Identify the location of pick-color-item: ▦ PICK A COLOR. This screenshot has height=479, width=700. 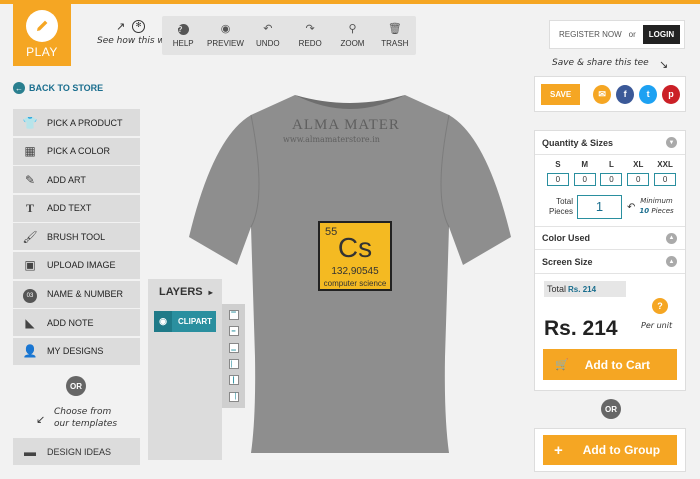
(76, 151).